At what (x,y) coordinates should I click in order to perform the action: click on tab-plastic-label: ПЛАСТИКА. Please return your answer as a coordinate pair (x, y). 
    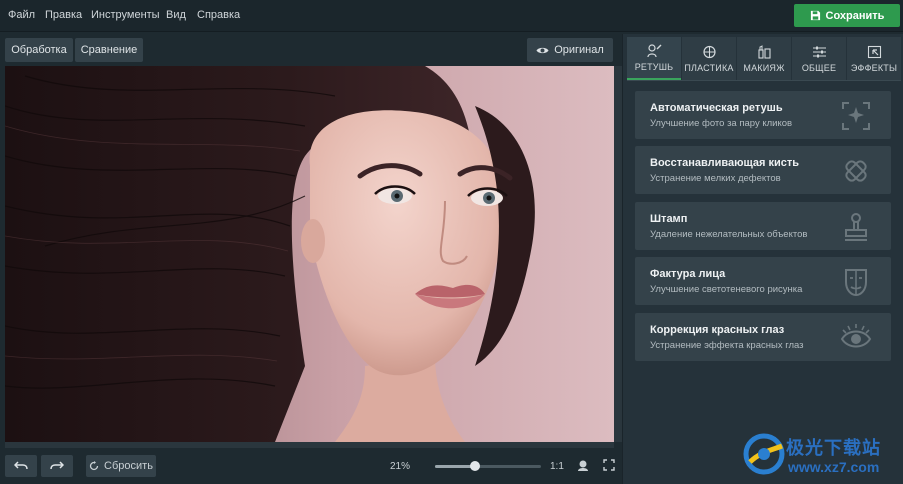
    Looking at the image, I should click on (709, 67).